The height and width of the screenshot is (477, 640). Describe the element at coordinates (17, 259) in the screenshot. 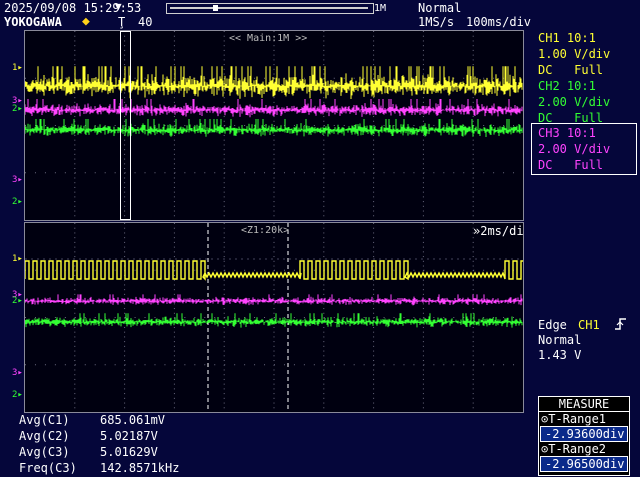

I see `zoom-ch1-ground-marker: 1▸` at that location.